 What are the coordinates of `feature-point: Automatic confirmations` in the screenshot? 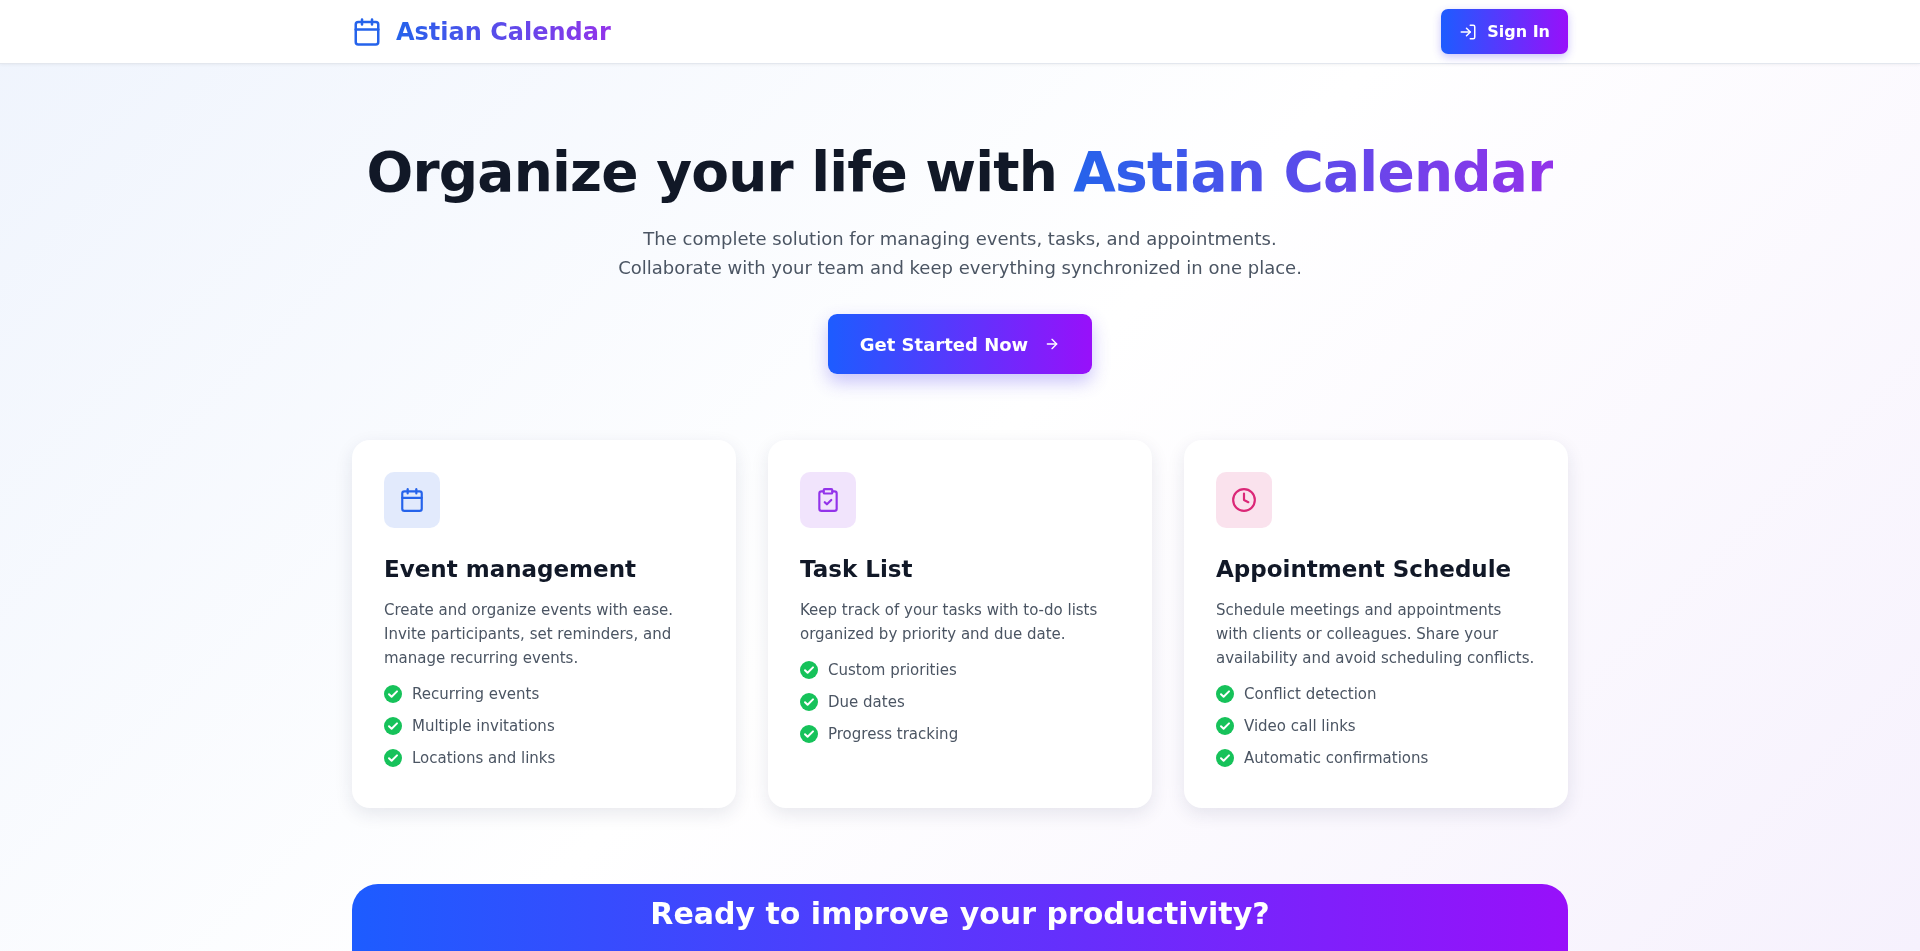 It's located at (1336, 758).